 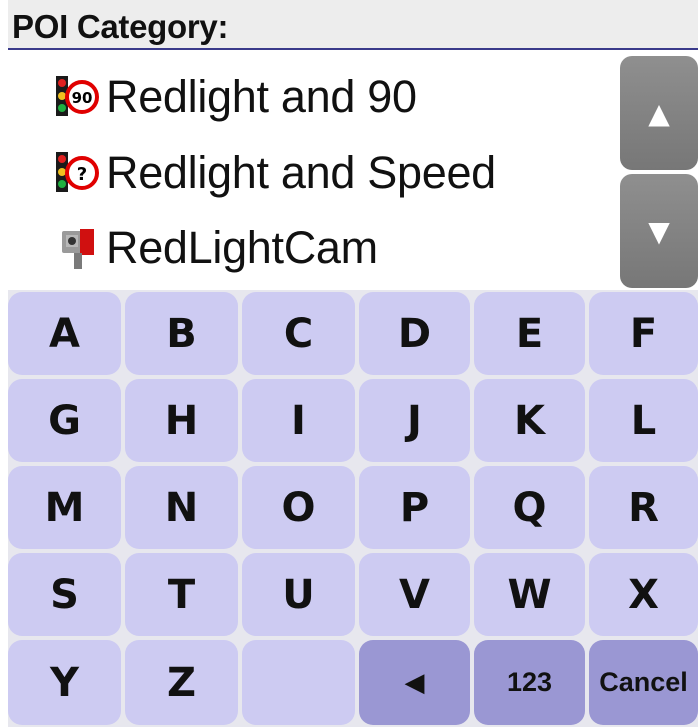 What do you see at coordinates (298, 682) in the screenshot?
I see `key-blank` at bounding box center [298, 682].